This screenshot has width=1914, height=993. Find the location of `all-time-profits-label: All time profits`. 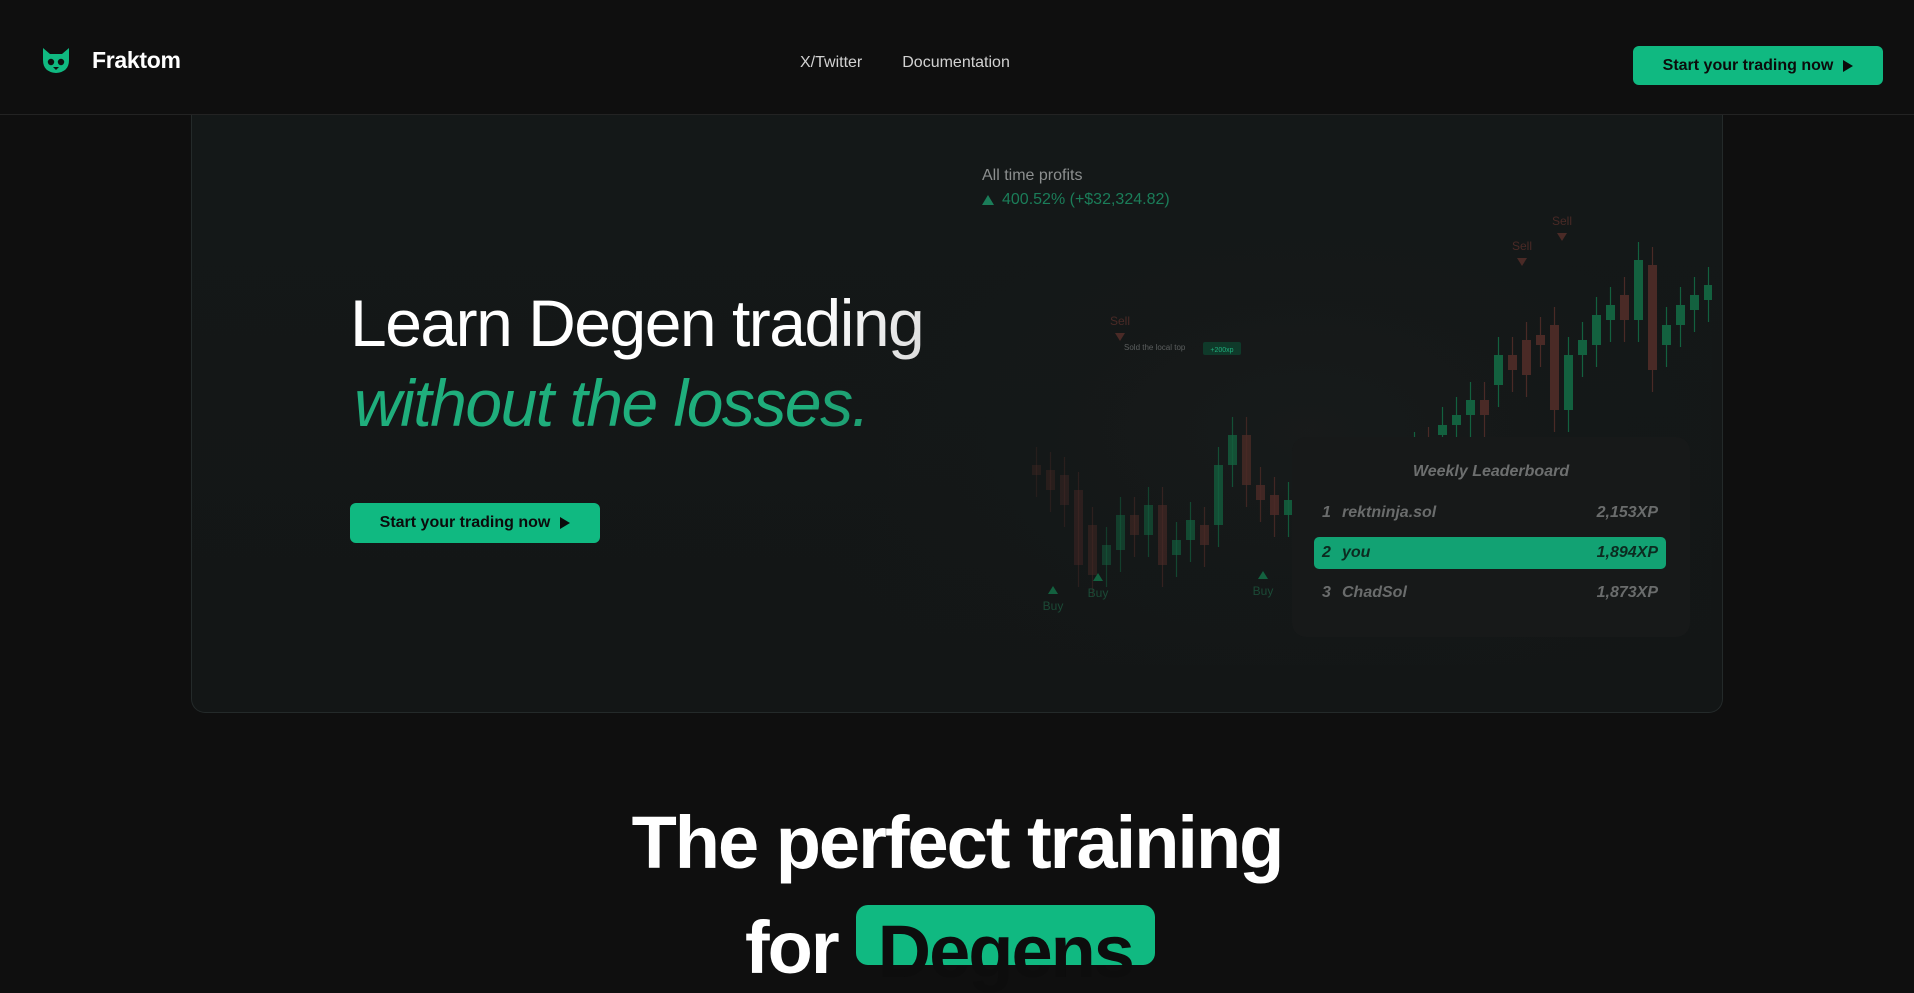

all-time-profits-label: All time profits is located at coordinates (1032, 175).